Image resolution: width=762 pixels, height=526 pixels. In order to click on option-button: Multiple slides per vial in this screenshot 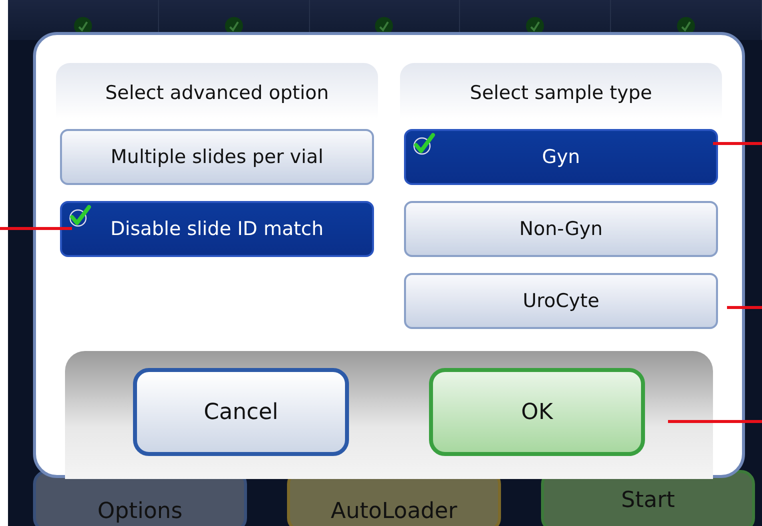, I will do `click(217, 157)`.